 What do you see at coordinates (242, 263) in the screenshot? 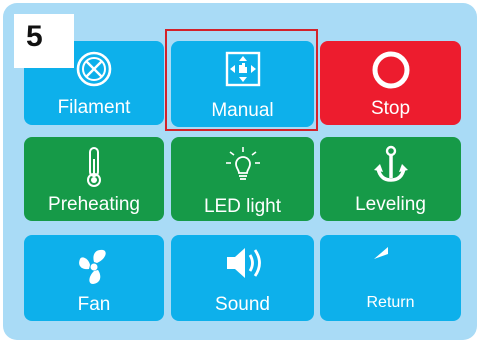
I see `speaker-icon` at bounding box center [242, 263].